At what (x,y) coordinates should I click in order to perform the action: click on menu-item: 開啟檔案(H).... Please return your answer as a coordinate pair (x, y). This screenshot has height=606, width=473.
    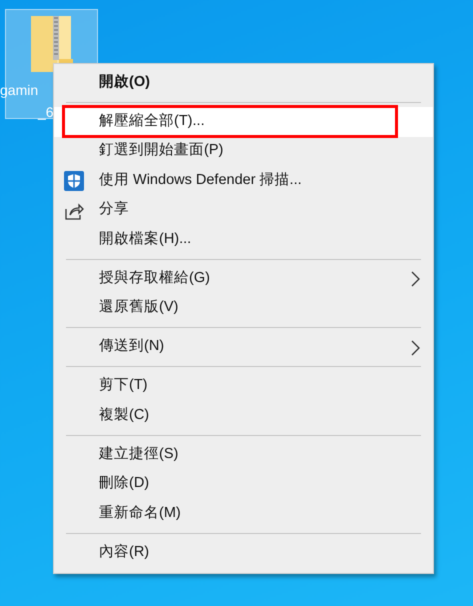
    Looking at the image, I should click on (243, 239).